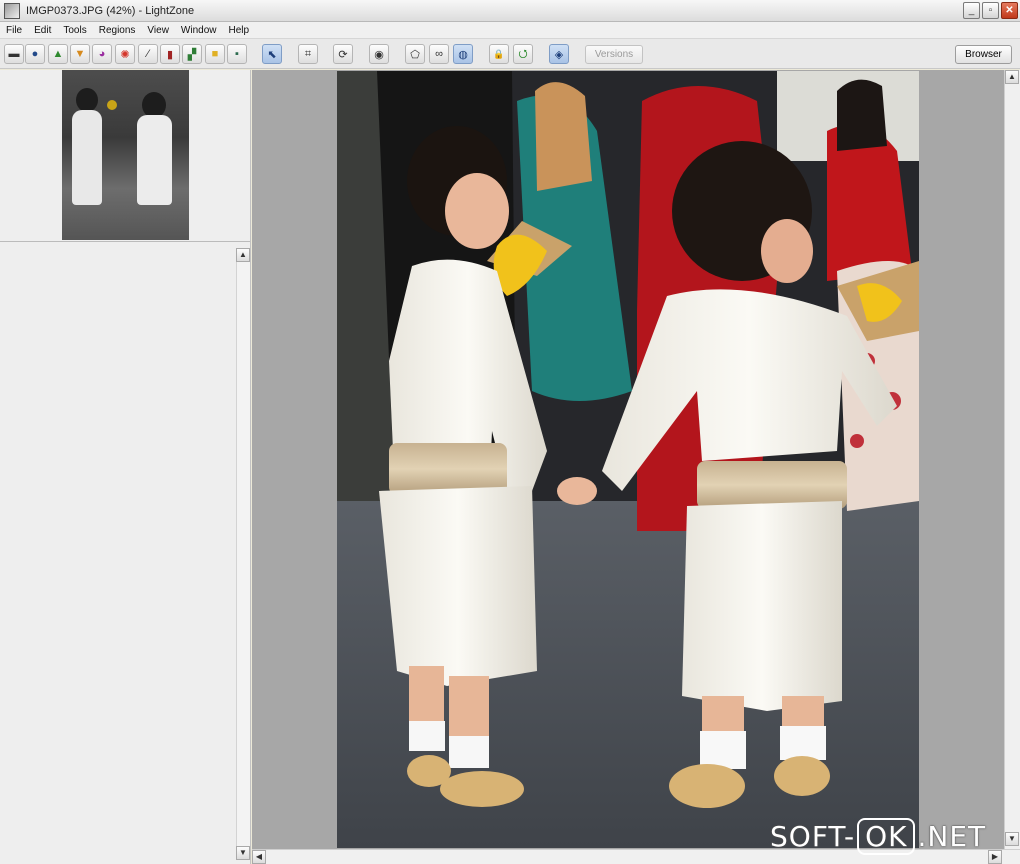 This screenshot has width=1020, height=864. What do you see at coordinates (110, 10) in the screenshot?
I see `window-title: IMGP0373.JPG (42%) - LightZone` at bounding box center [110, 10].